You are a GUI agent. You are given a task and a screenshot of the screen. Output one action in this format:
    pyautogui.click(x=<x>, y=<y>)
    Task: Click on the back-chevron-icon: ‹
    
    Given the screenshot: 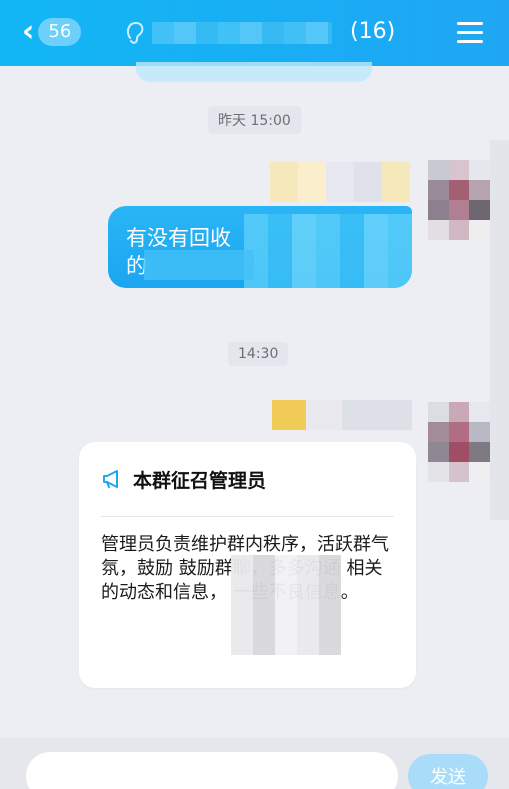 What is the action you would take?
    pyautogui.click(x=28, y=31)
    